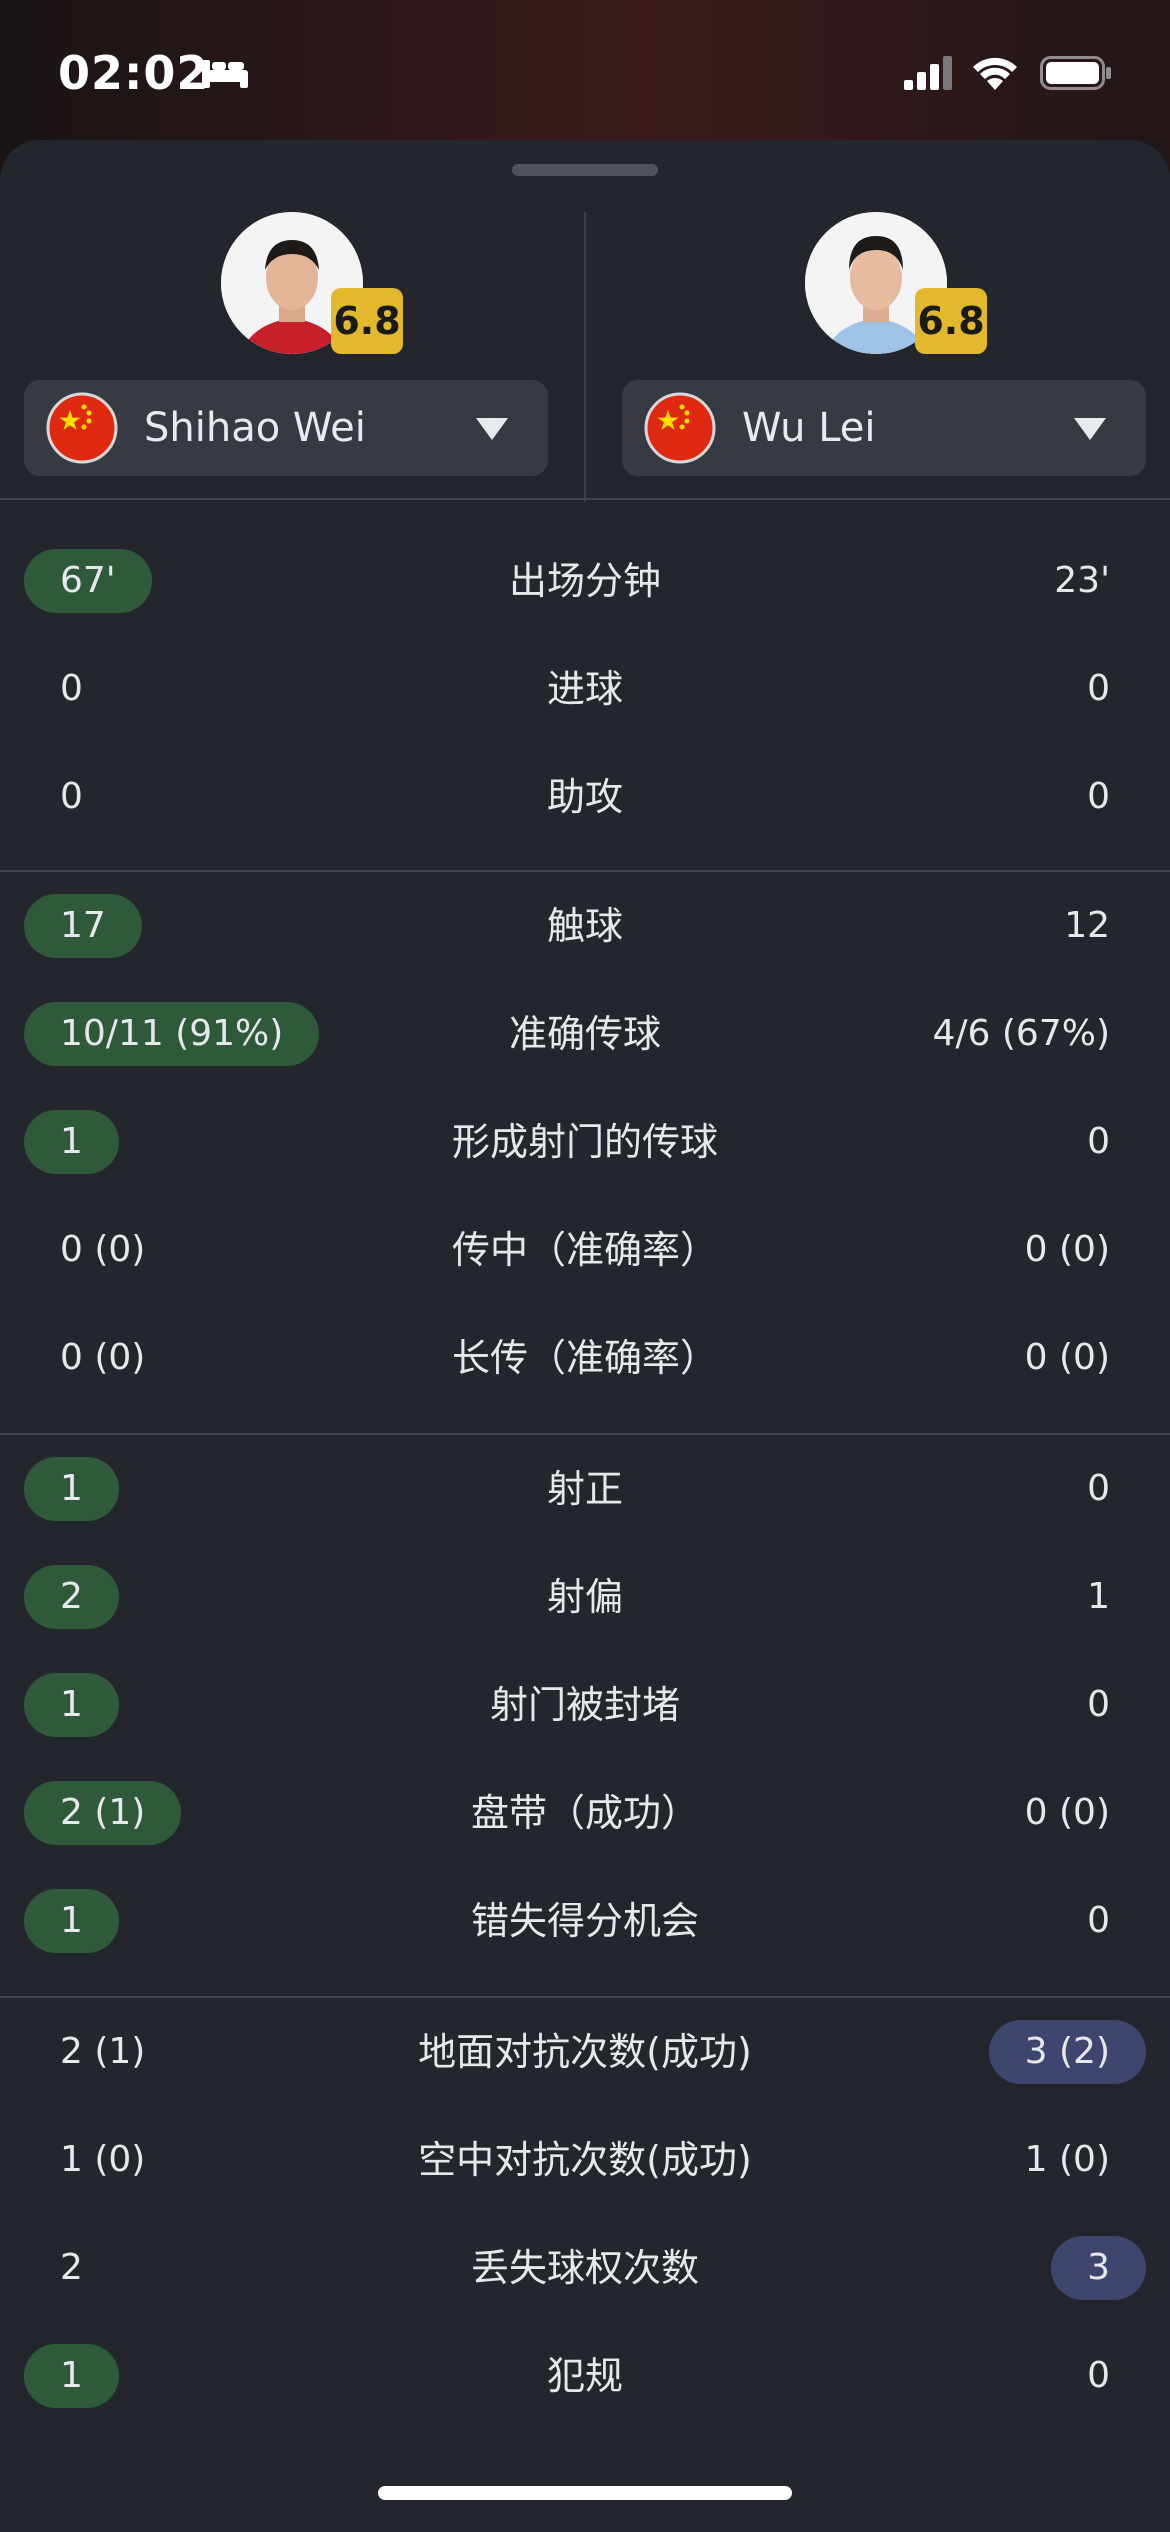  I want to click on section-divider, so click(585, 499).